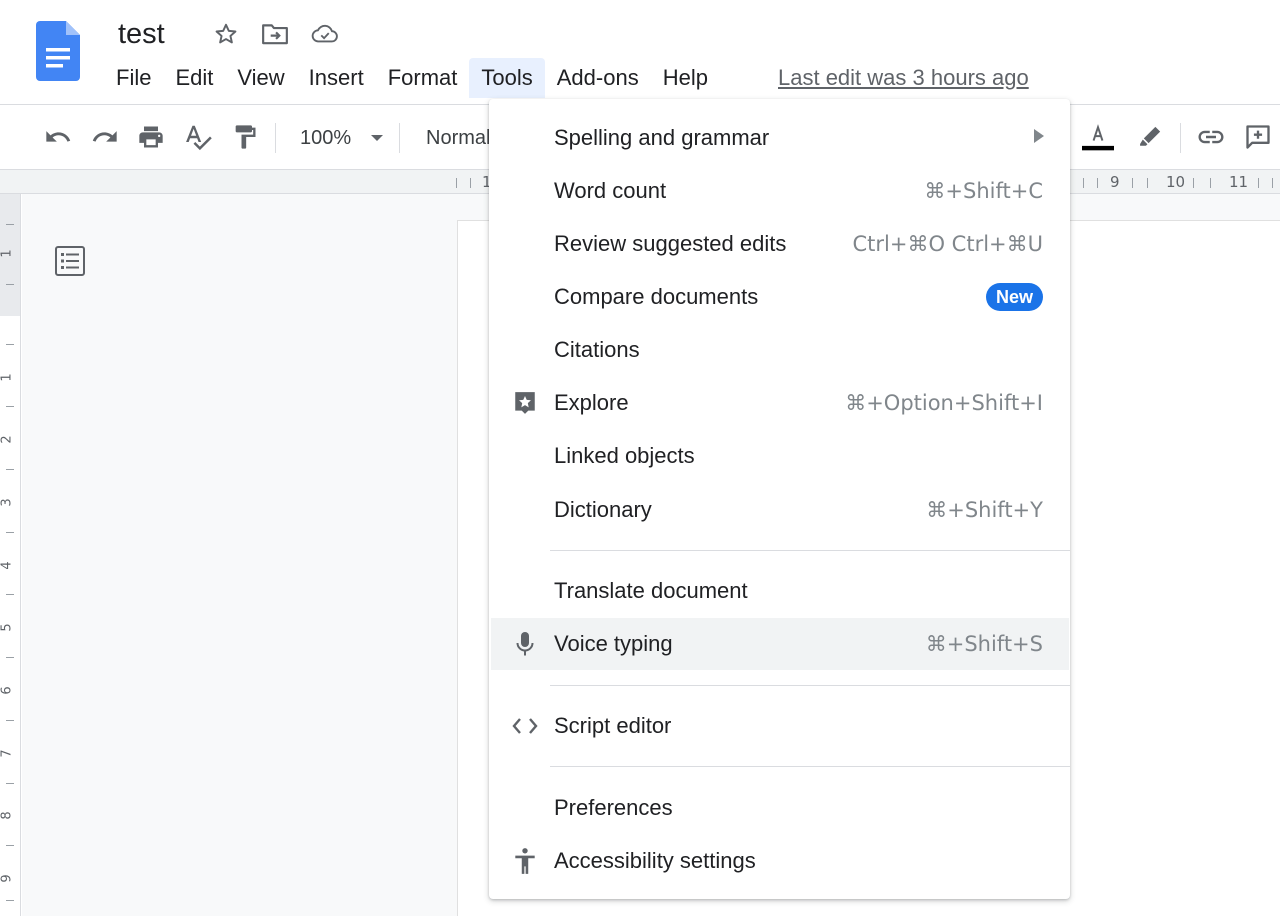  What do you see at coordinates (70, 261) in the screenshot?
I see `document-outline-icon` at bounding box center [70, 261].